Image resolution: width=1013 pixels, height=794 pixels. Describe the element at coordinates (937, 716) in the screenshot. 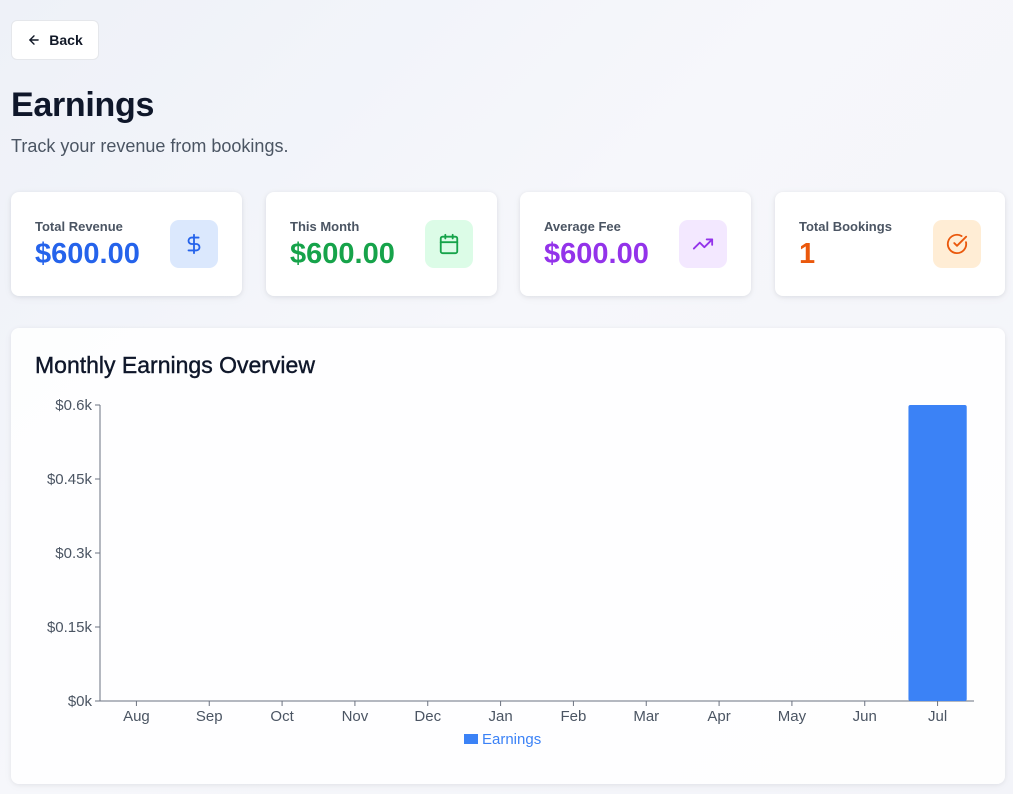

I see `x-tick-label: Jul` at that location.